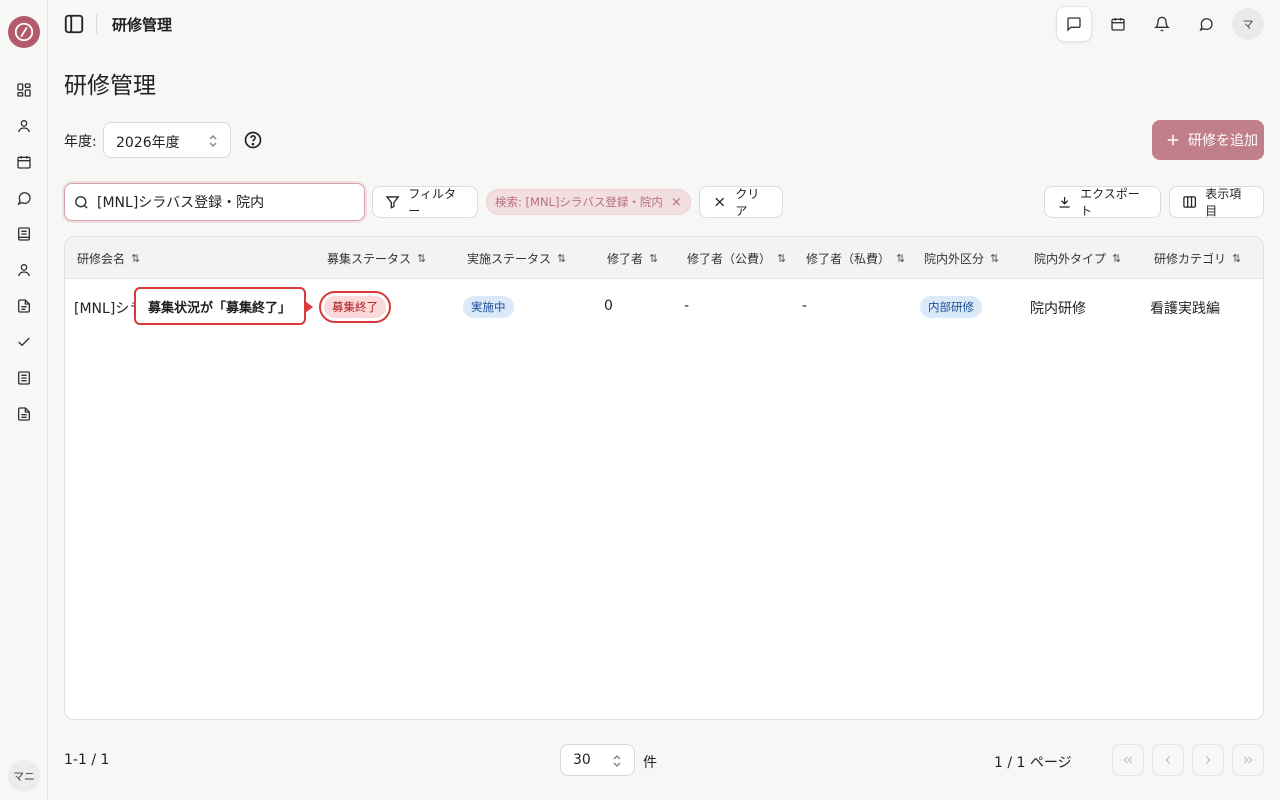 The image size is (1280, 800). I want to click on record-range: 1-1 / 1, so click(87, 760).